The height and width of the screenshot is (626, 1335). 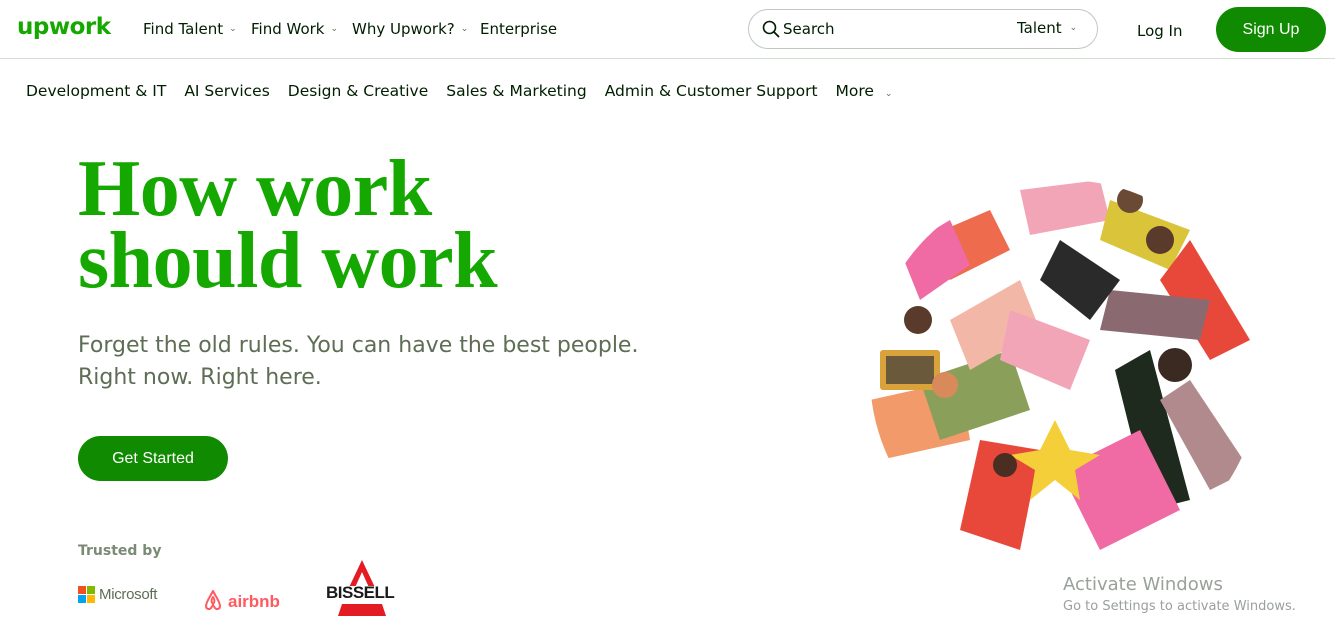 What do you see at coordinates (288, 261) in the screenshot?
I see `hero-headline-line2: should work` at bounding box center [288, 261].